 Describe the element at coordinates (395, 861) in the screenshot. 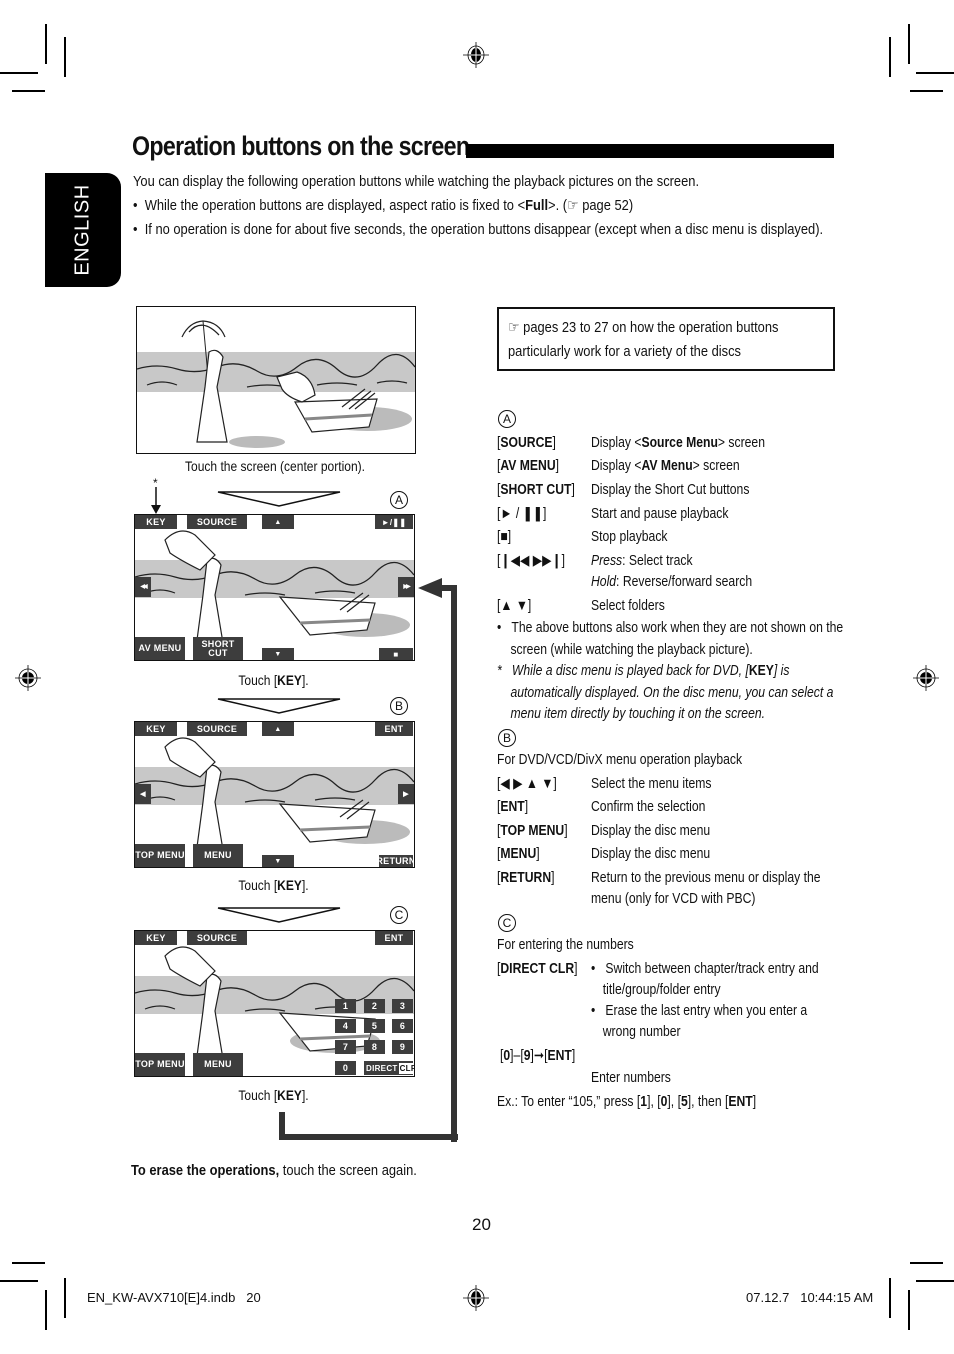

I see `return-button: RETURN` at that location.